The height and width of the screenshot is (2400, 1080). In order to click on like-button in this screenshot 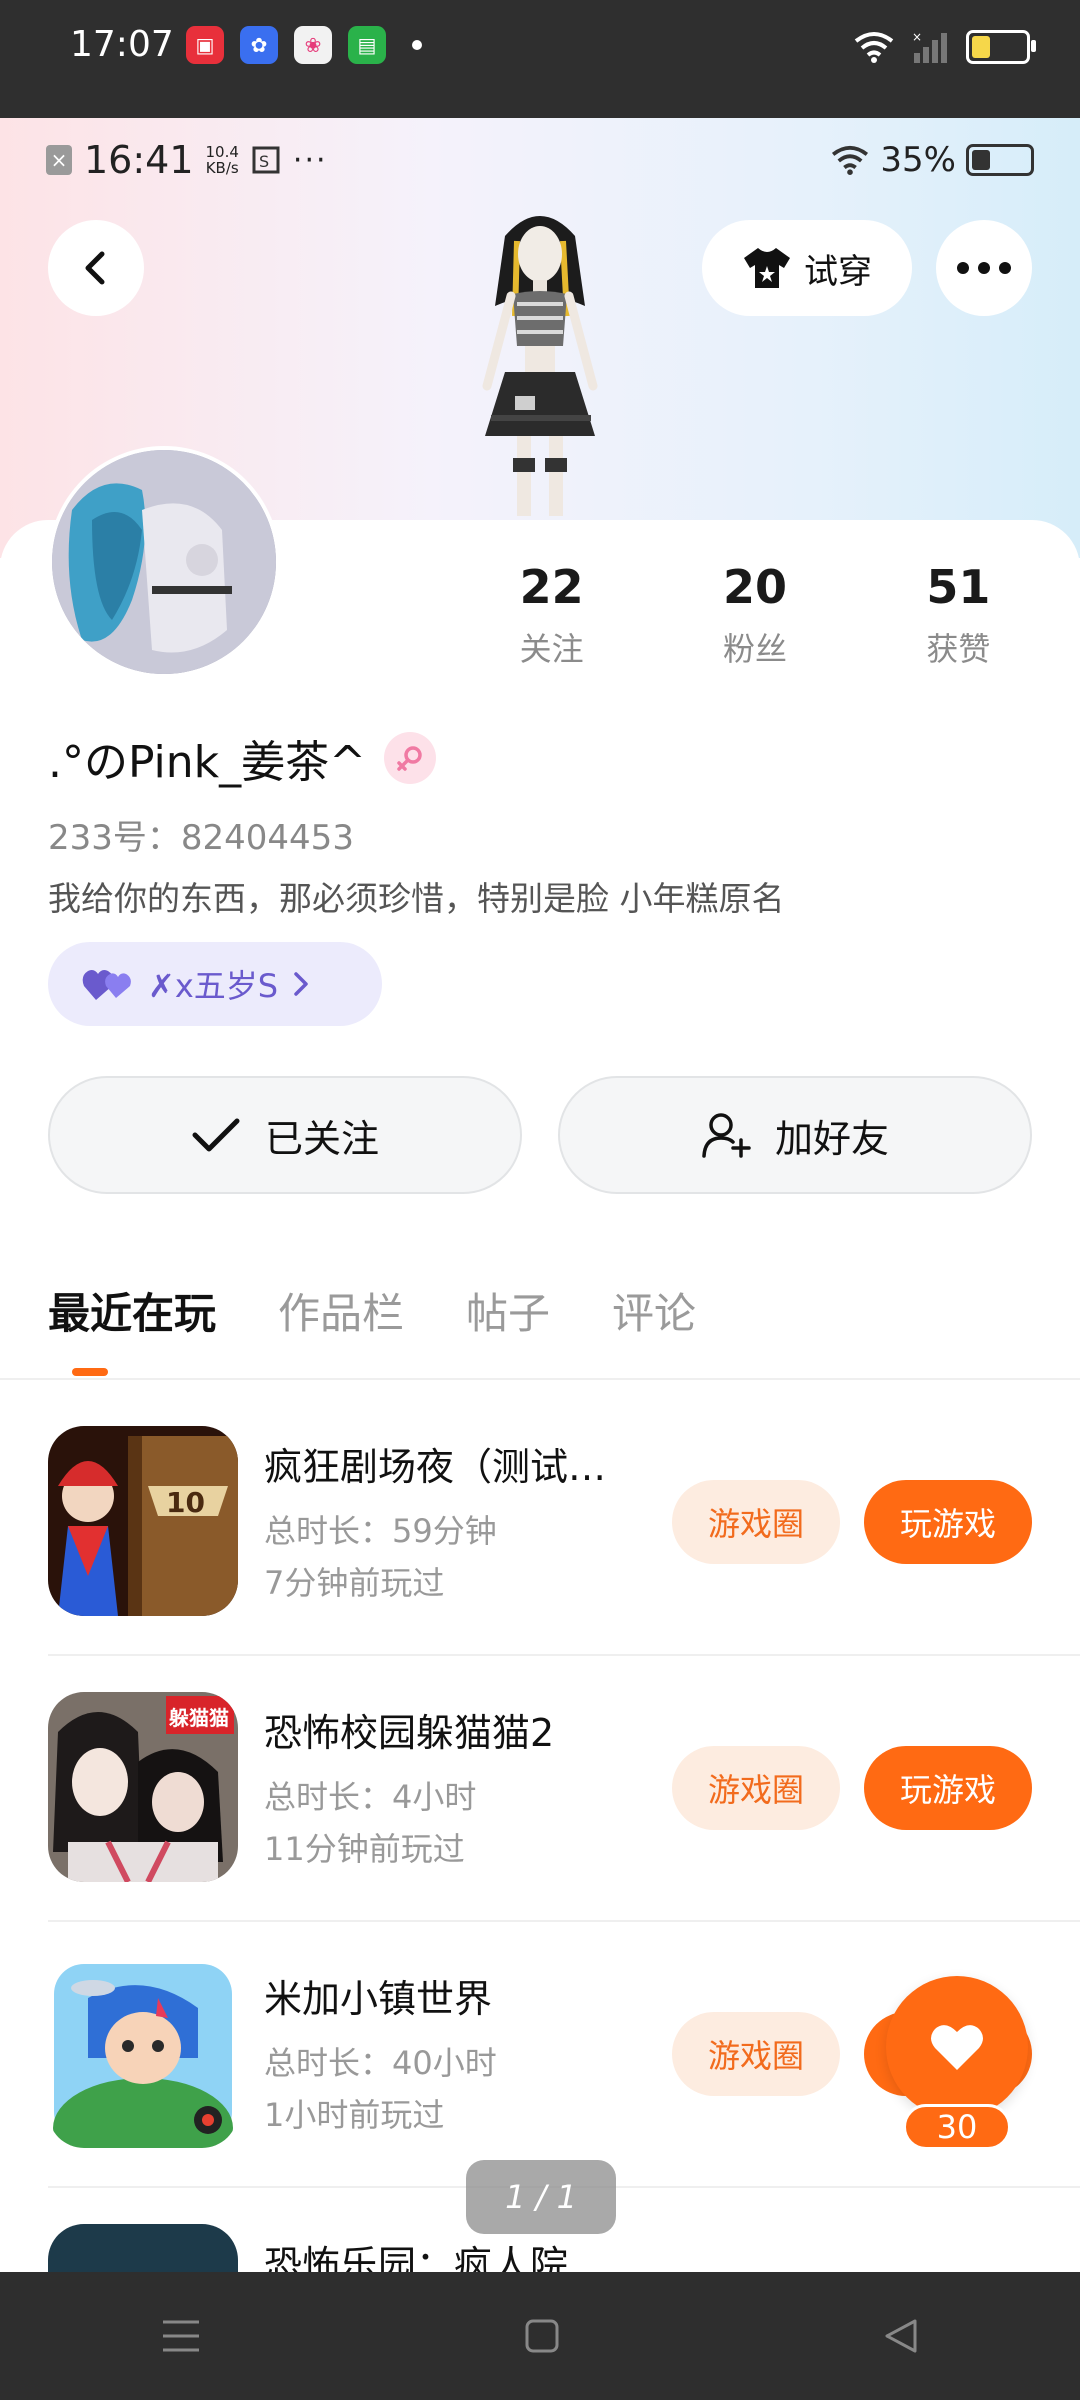, I will do `click(957, 2047)`.